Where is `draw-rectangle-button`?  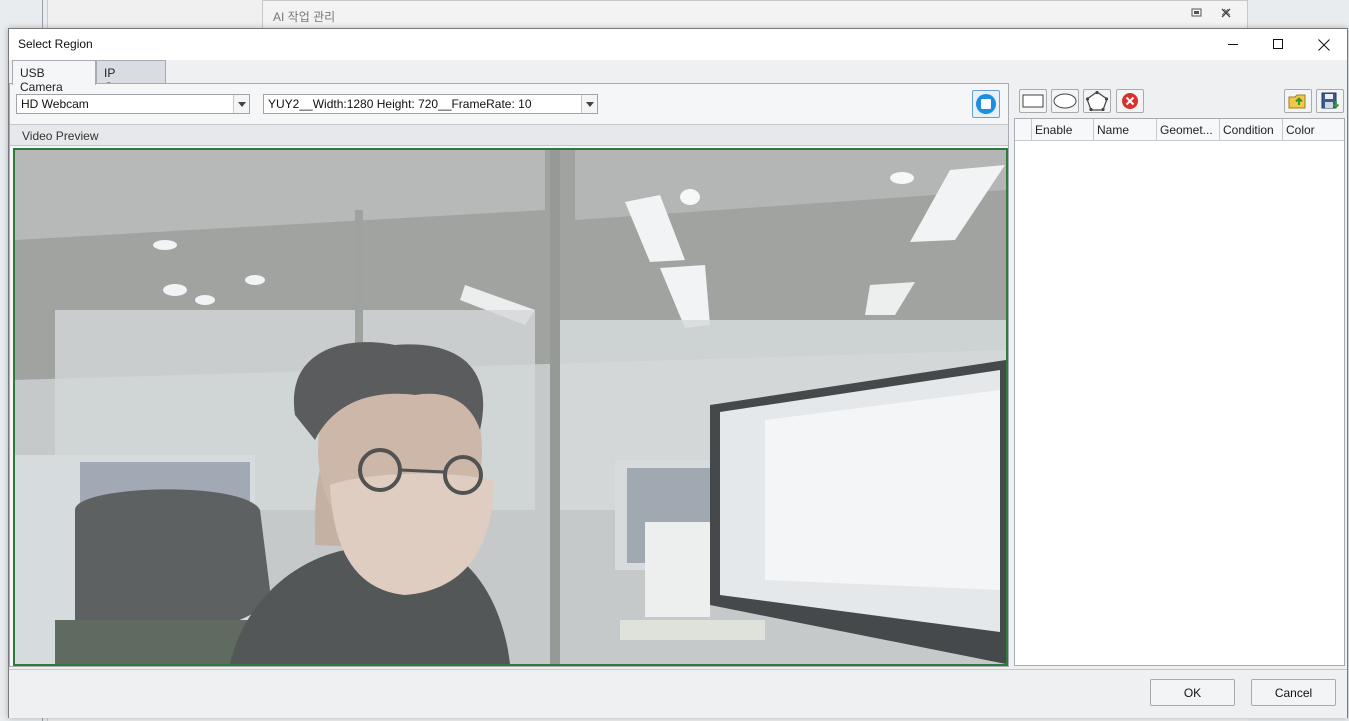 draw-rectangle-button is located at coordinates (1033, 101).